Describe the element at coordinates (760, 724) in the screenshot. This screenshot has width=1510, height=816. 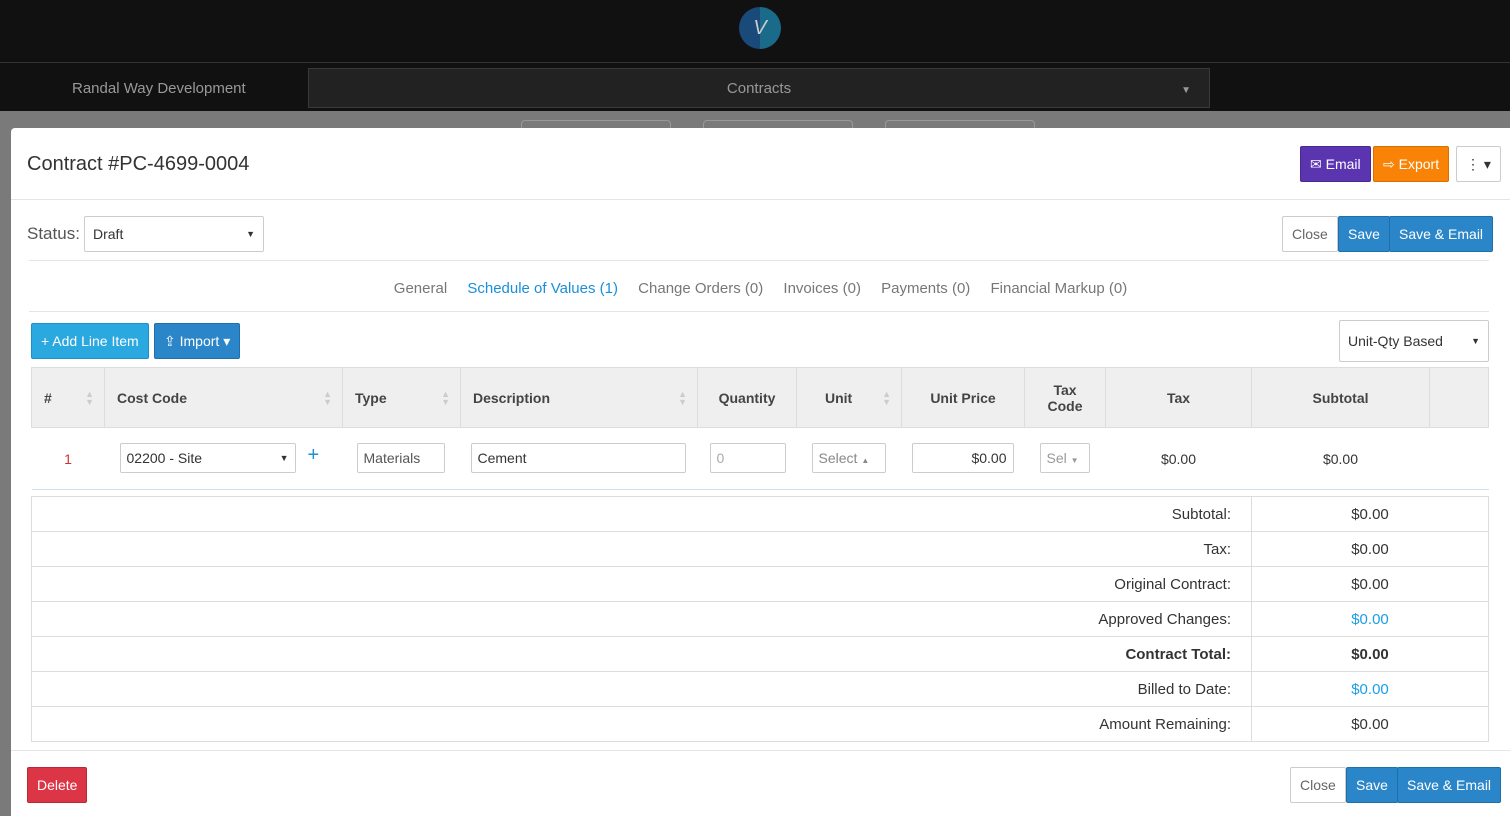
I see `totals-row: Amount Remaining: $0.00` at that location.